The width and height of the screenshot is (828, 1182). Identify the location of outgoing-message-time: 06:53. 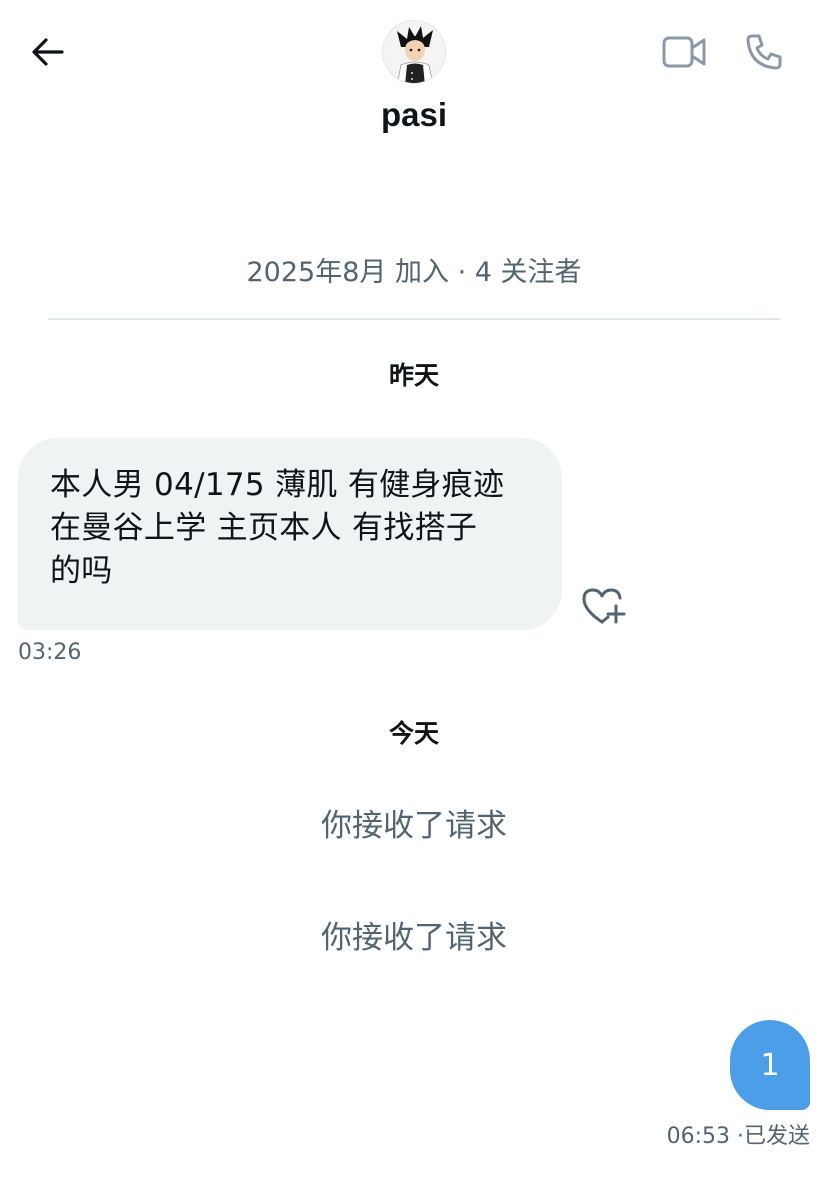
(698, 1136).